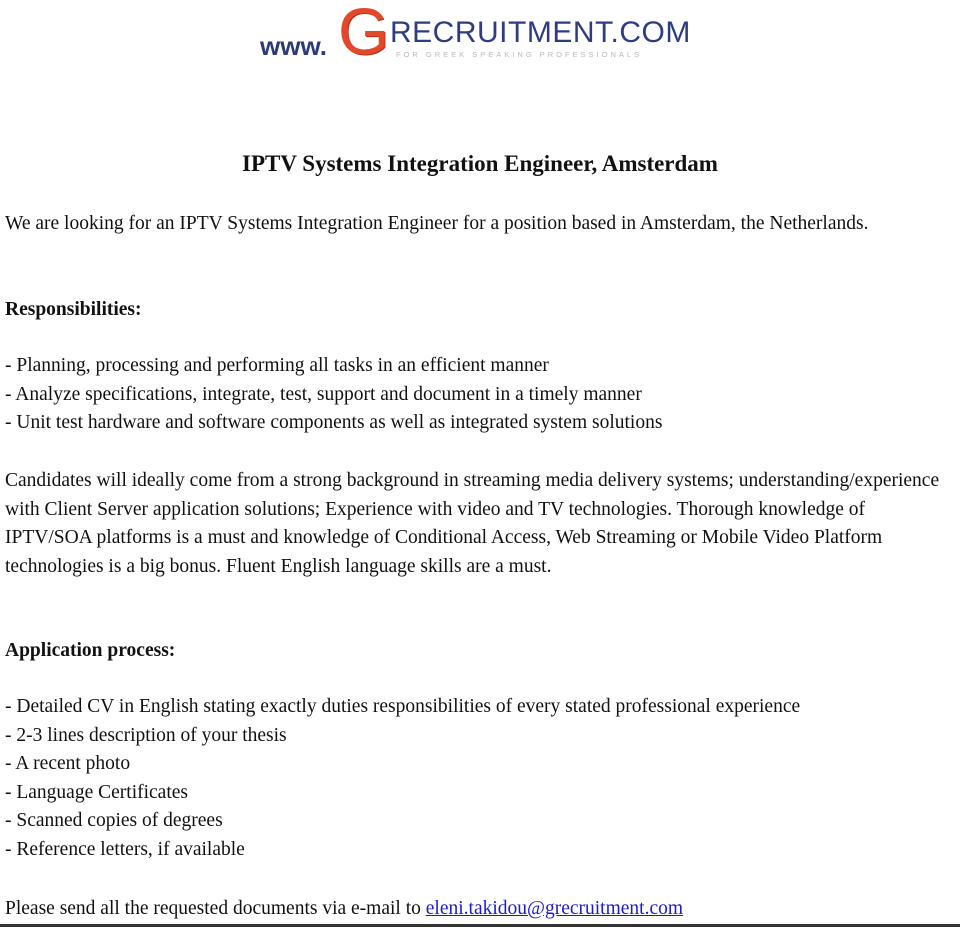 The image size is (960, 930). Describe the element at coordinates (96, 792) in the screenshot. I see `list-item: - Language Certificates` at that location.